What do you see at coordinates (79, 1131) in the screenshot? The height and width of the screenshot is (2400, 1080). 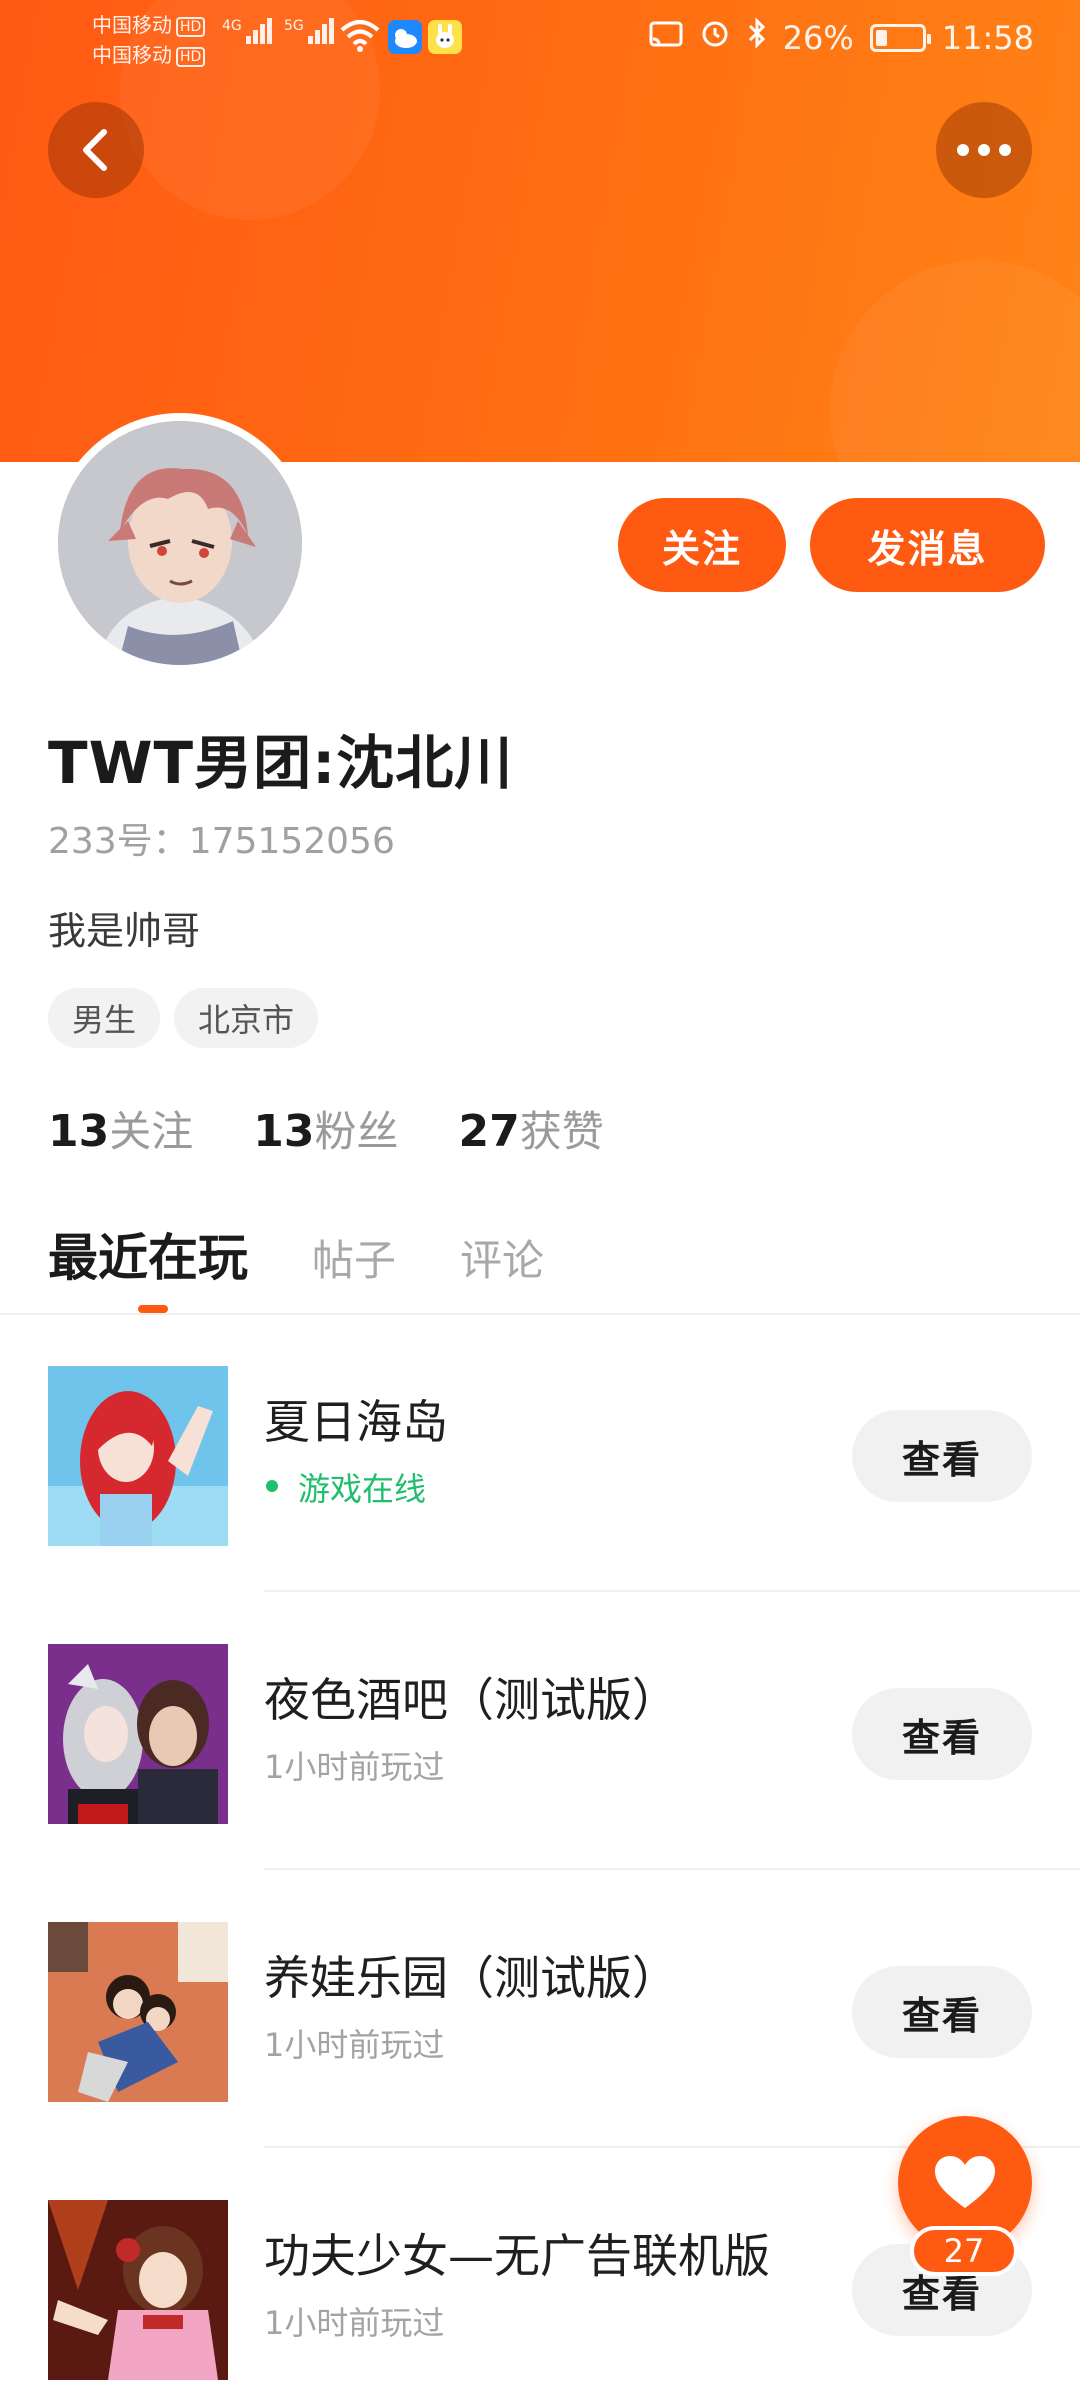 I see `following-count: 13` at bounding box center [79, 1131].